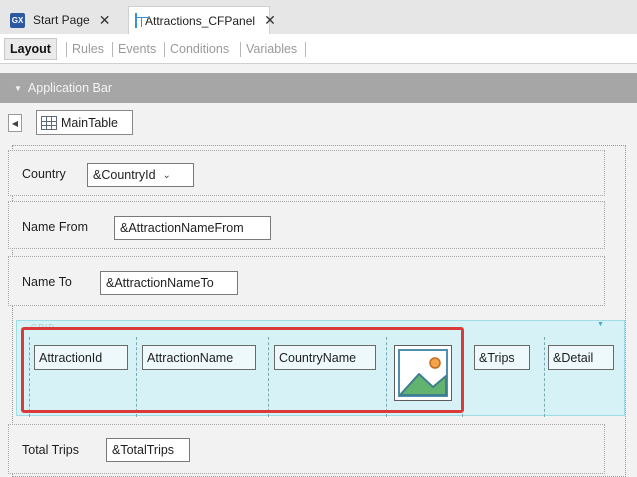 Image resolution: width=637 pixels, height=477 pixels. I want to click on grid-column-label: &Trips, so click(497, 357).